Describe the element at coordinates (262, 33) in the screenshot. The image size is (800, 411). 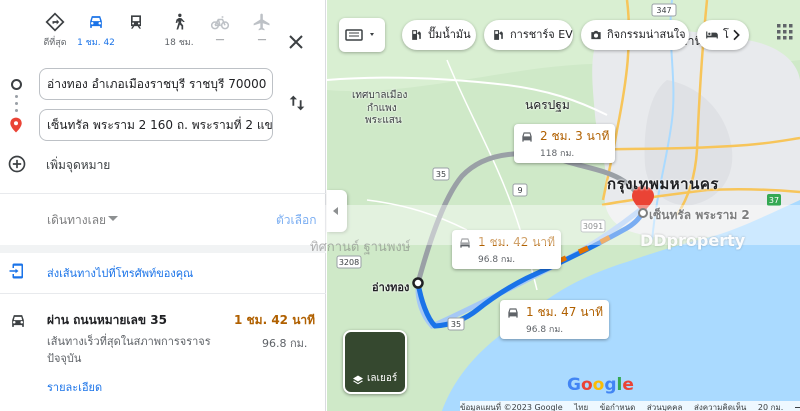
I see `mode-flight-button: —` at that location.